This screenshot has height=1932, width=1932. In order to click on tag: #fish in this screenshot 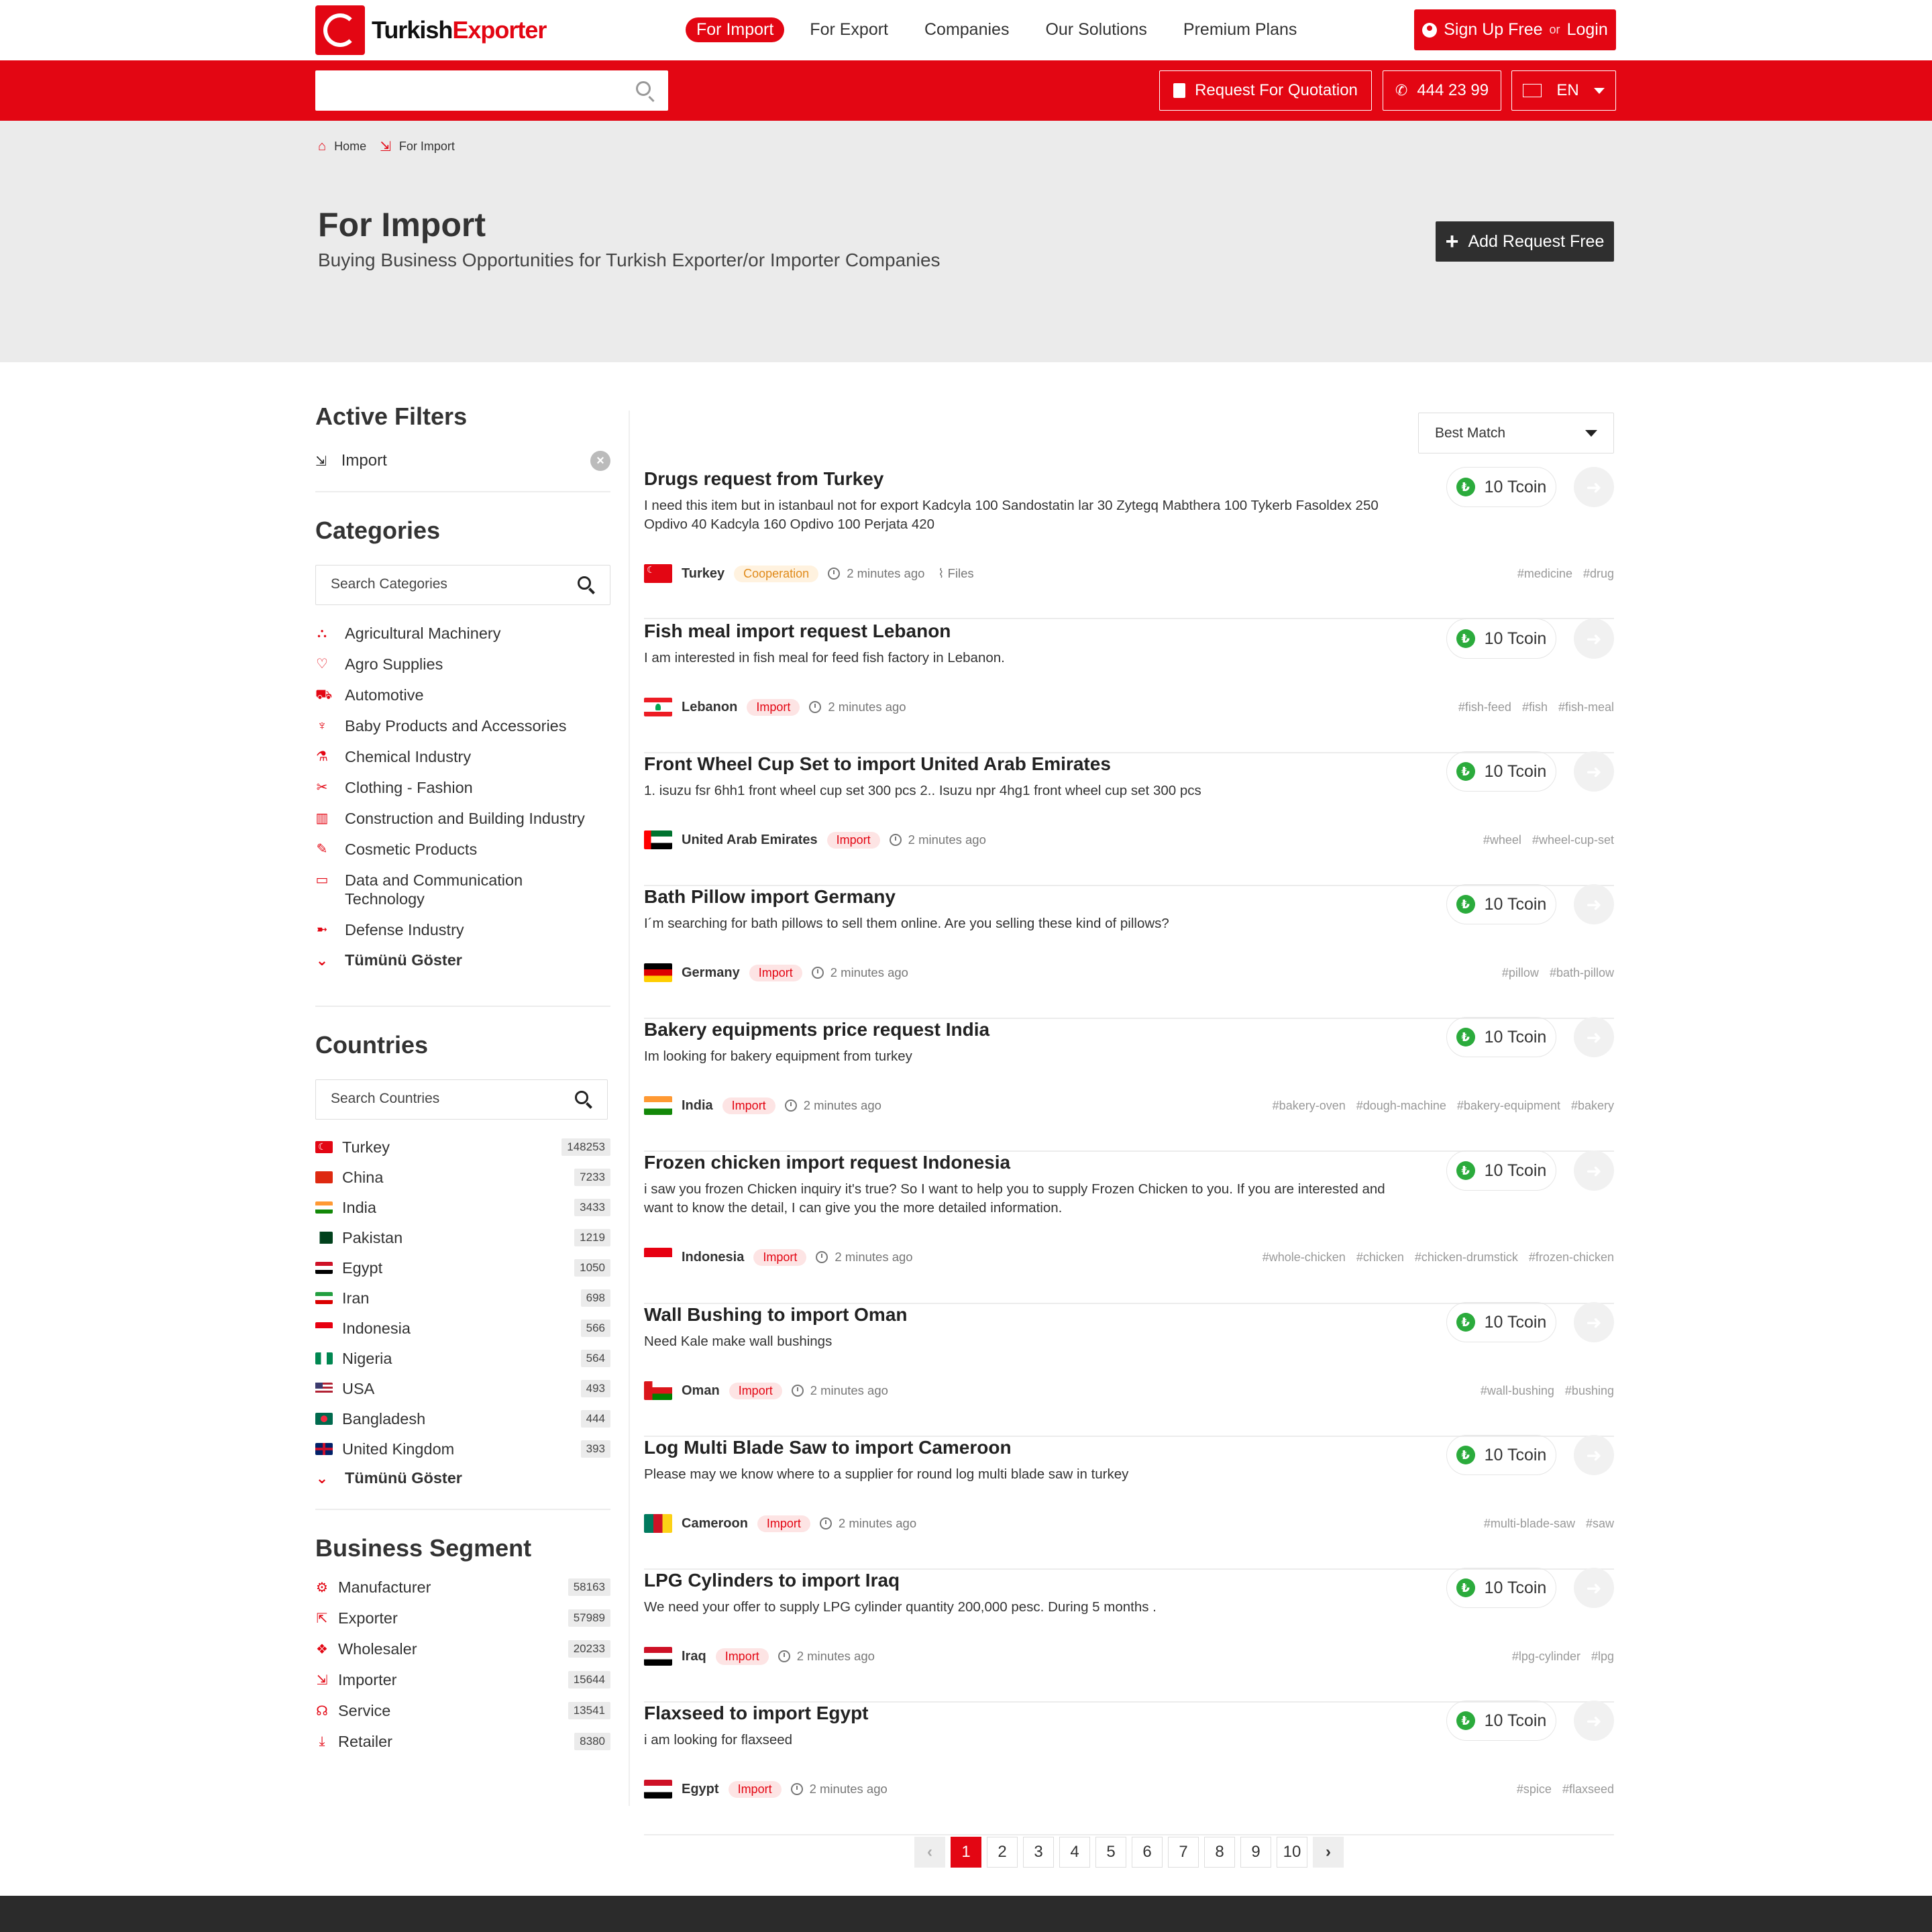, I will do `click(1535, 707)`.